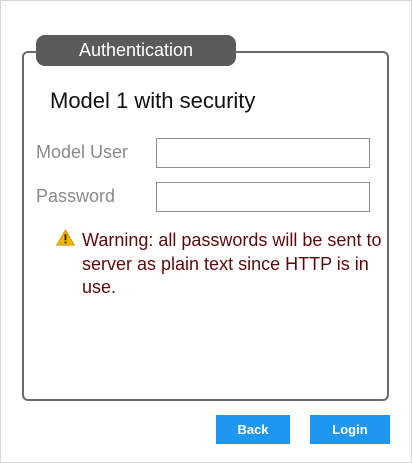 This screenshot has height=463, width=412. I want to click on login-button: Login, so click(350, 429).